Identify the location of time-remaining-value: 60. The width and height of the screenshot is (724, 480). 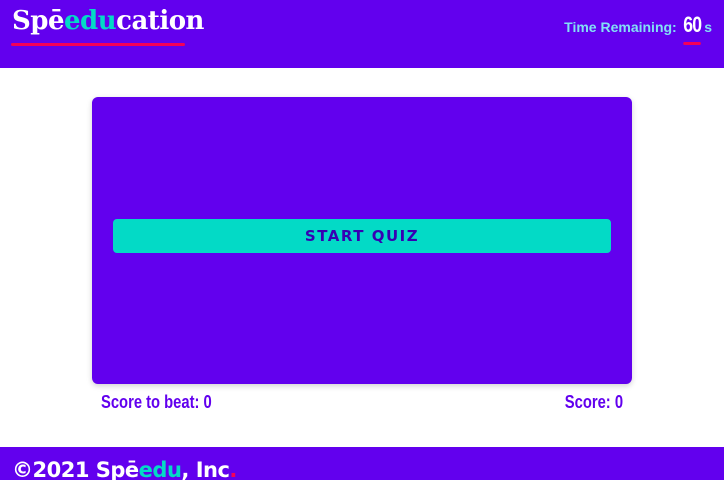
(692, 28).